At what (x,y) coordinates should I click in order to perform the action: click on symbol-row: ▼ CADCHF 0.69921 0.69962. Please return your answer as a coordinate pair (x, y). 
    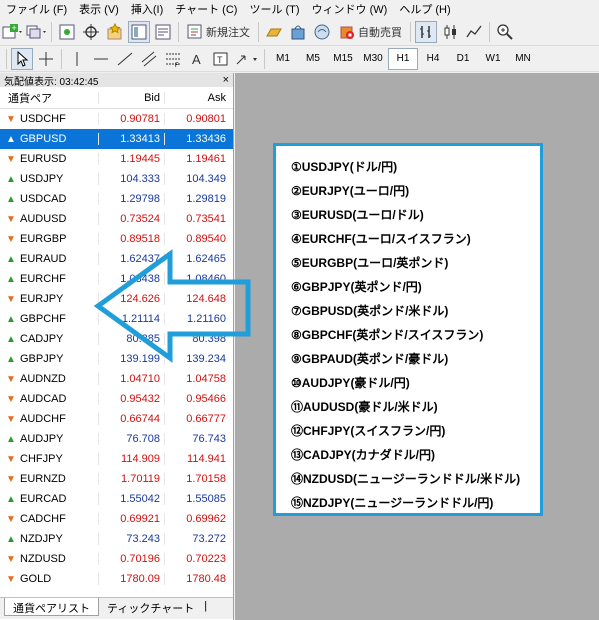
    Looking at the image, I should click on (116, 519).